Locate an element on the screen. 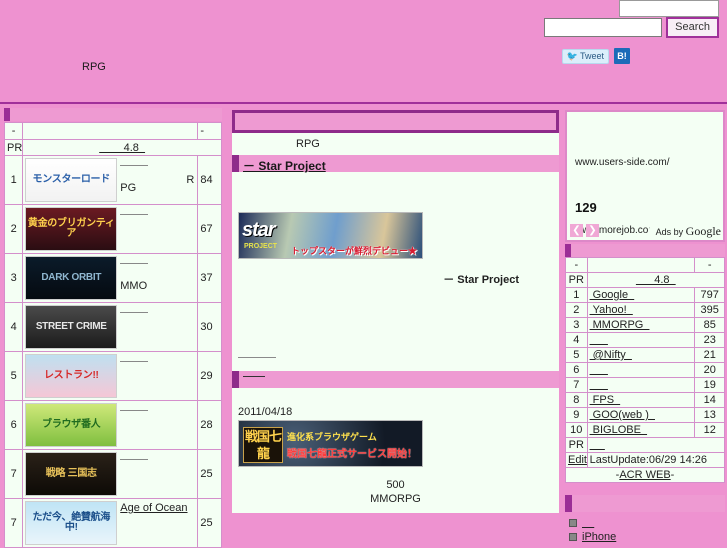  rank-number: 4 is located at coordinates (13, 327).